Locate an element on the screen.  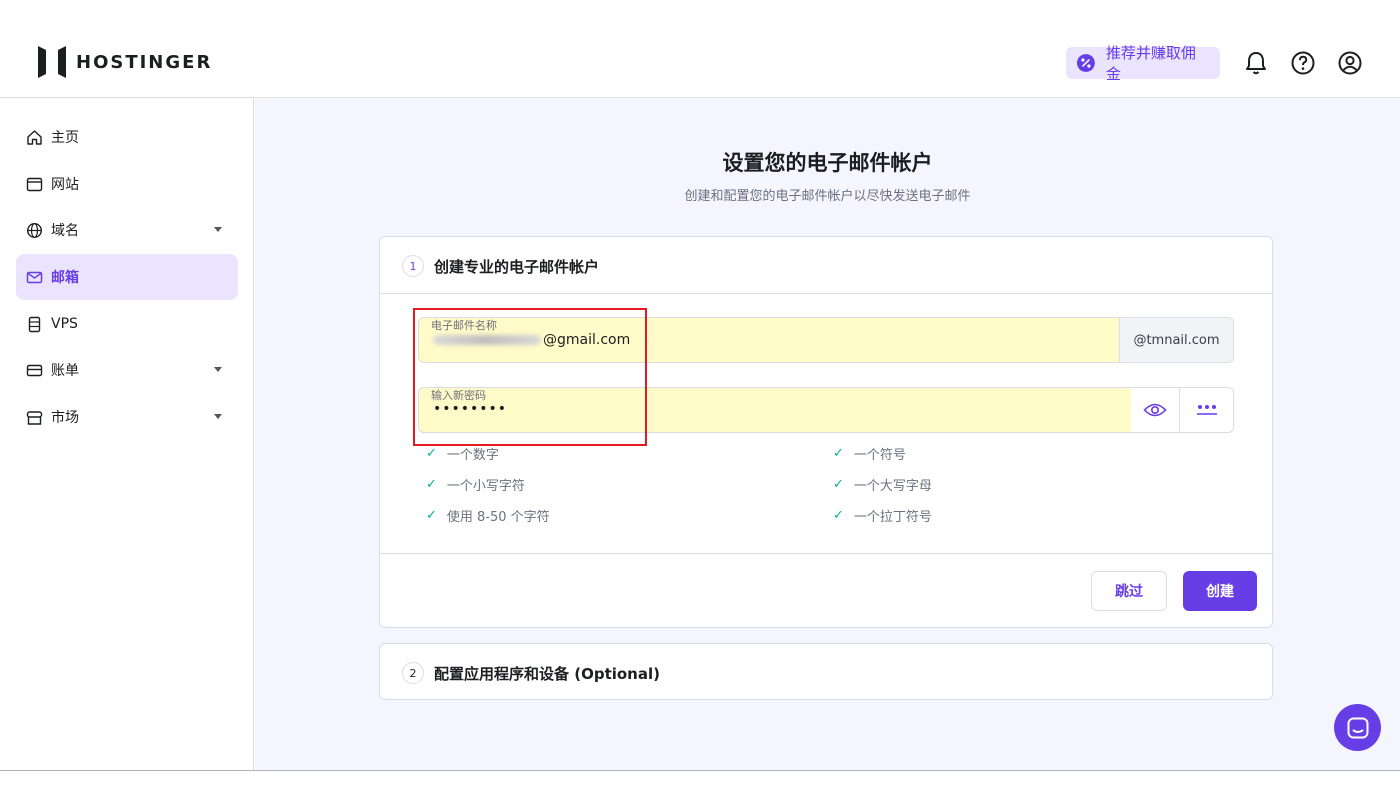
requirement-item: ✓ 一个拉丁符号 is located at coordinates (882, 516).